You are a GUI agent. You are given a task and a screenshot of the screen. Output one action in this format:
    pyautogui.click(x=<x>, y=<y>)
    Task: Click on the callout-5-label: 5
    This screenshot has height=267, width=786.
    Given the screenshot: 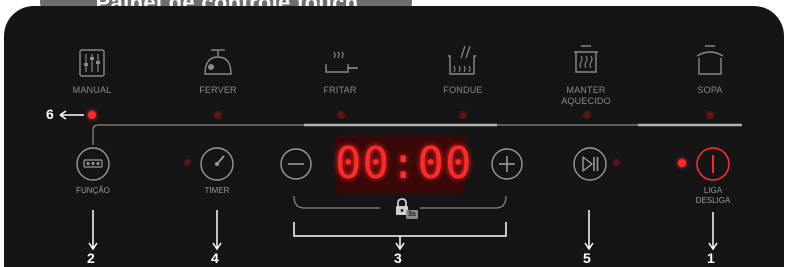 What is the action you would take?
    pyautogui.click(x=587, y=258)
    